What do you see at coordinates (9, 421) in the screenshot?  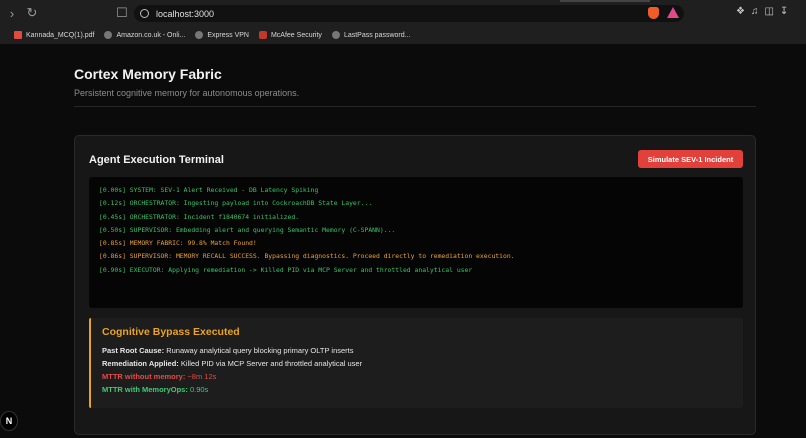 I see `nextjs-dev-badge: N` at bounding box center [9, 421].